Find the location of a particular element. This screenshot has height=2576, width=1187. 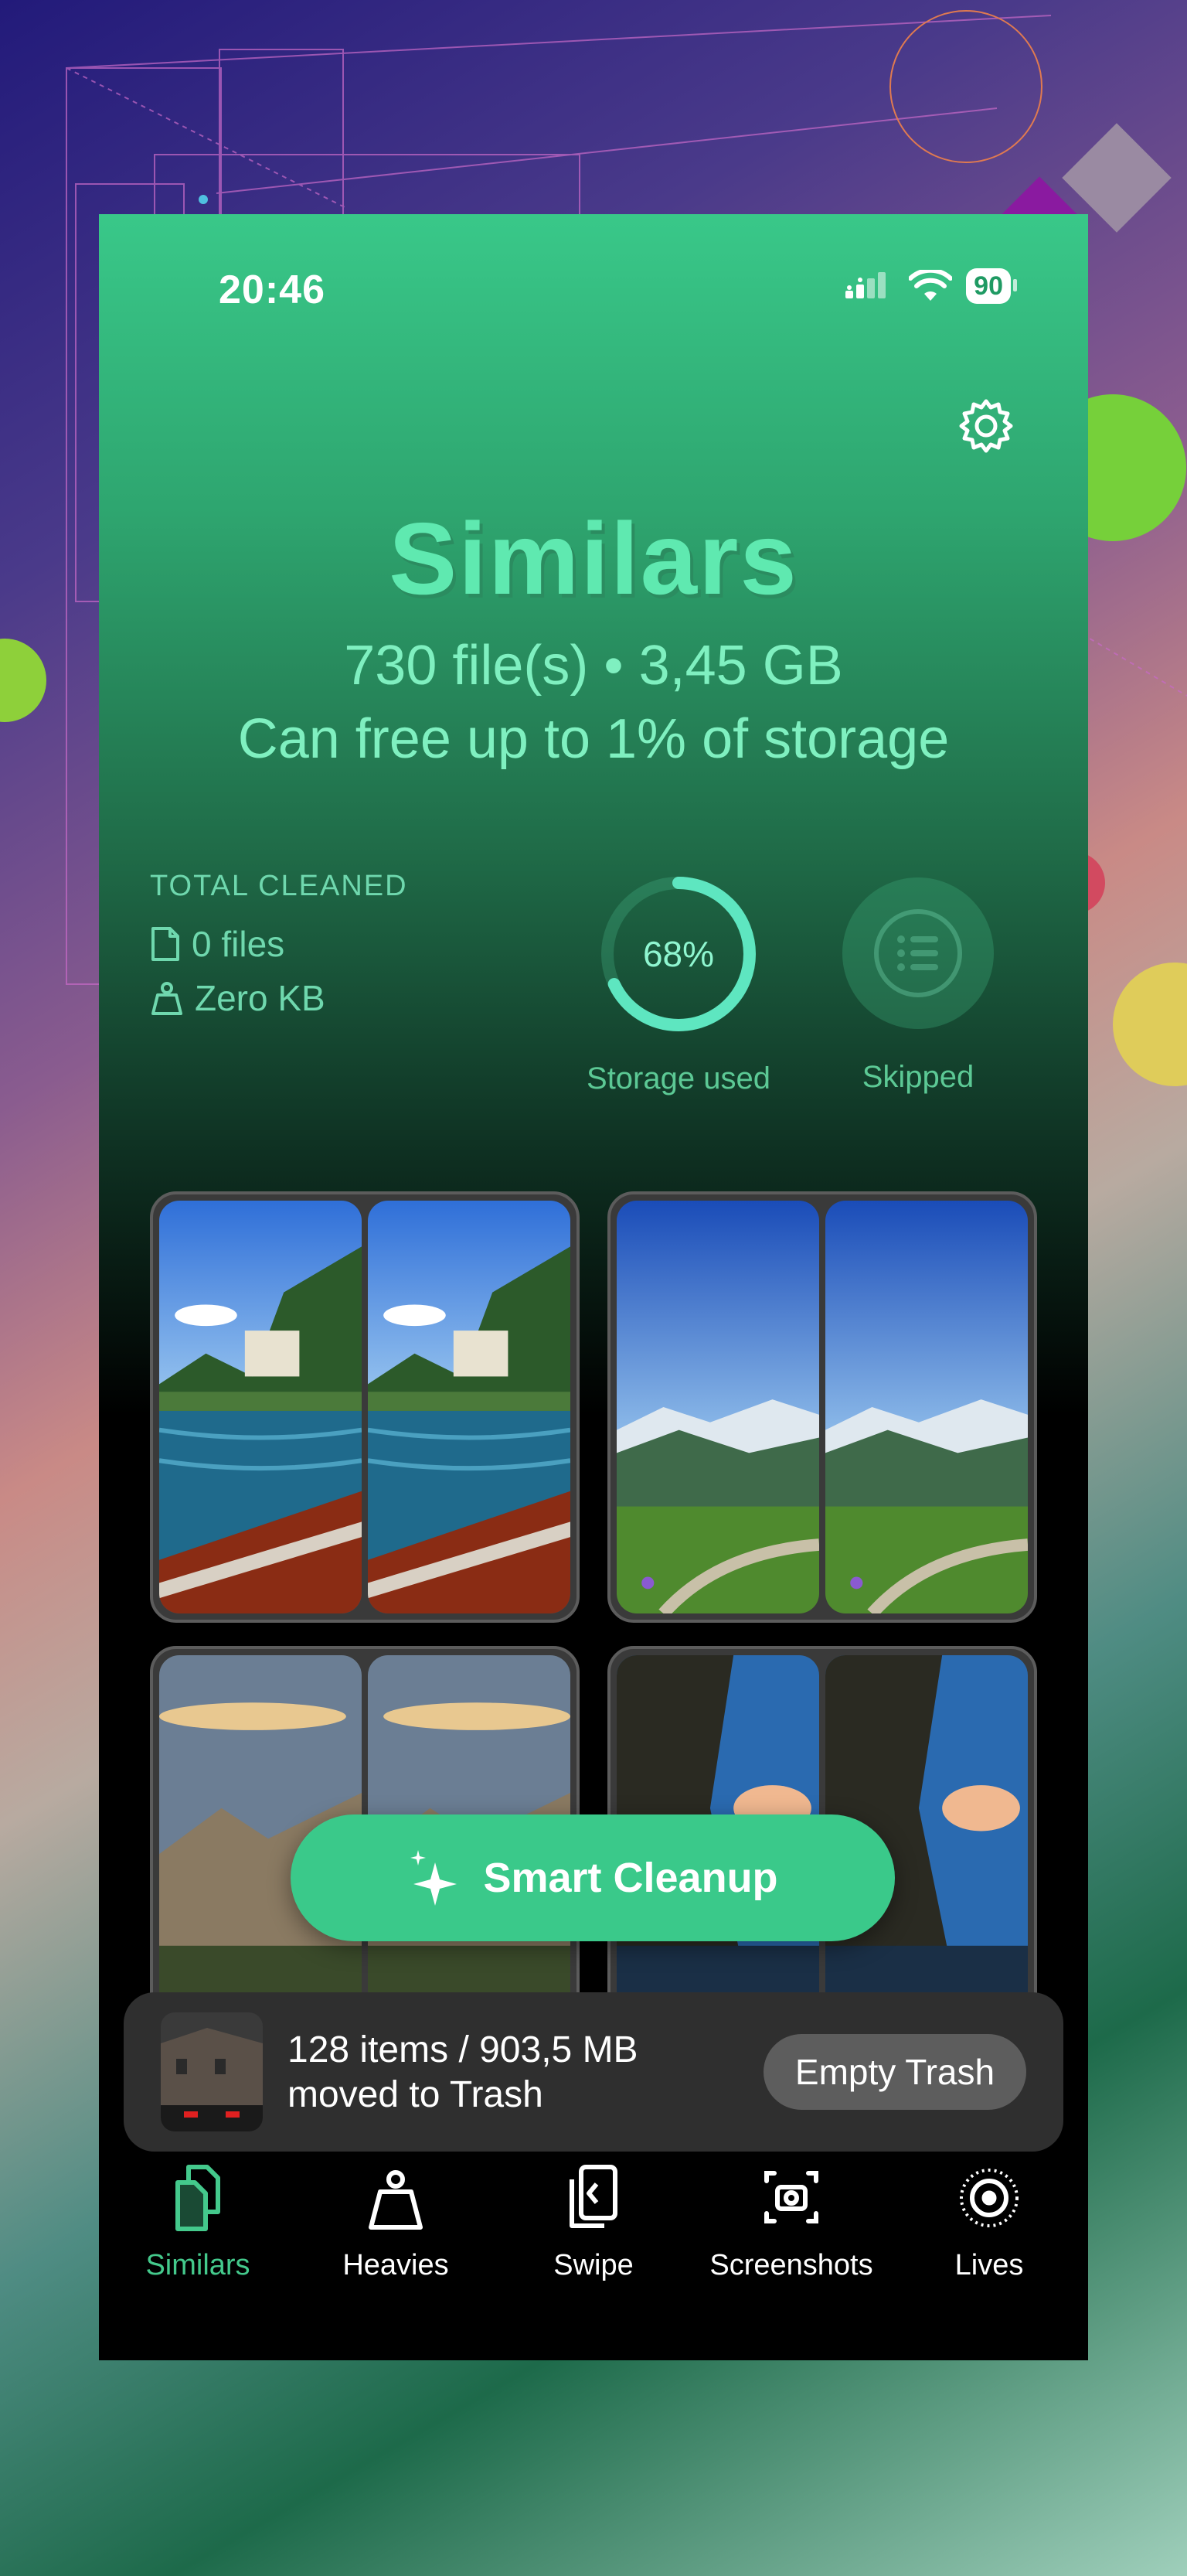

cellular-signal-icon is located at coordinates (865, 285).